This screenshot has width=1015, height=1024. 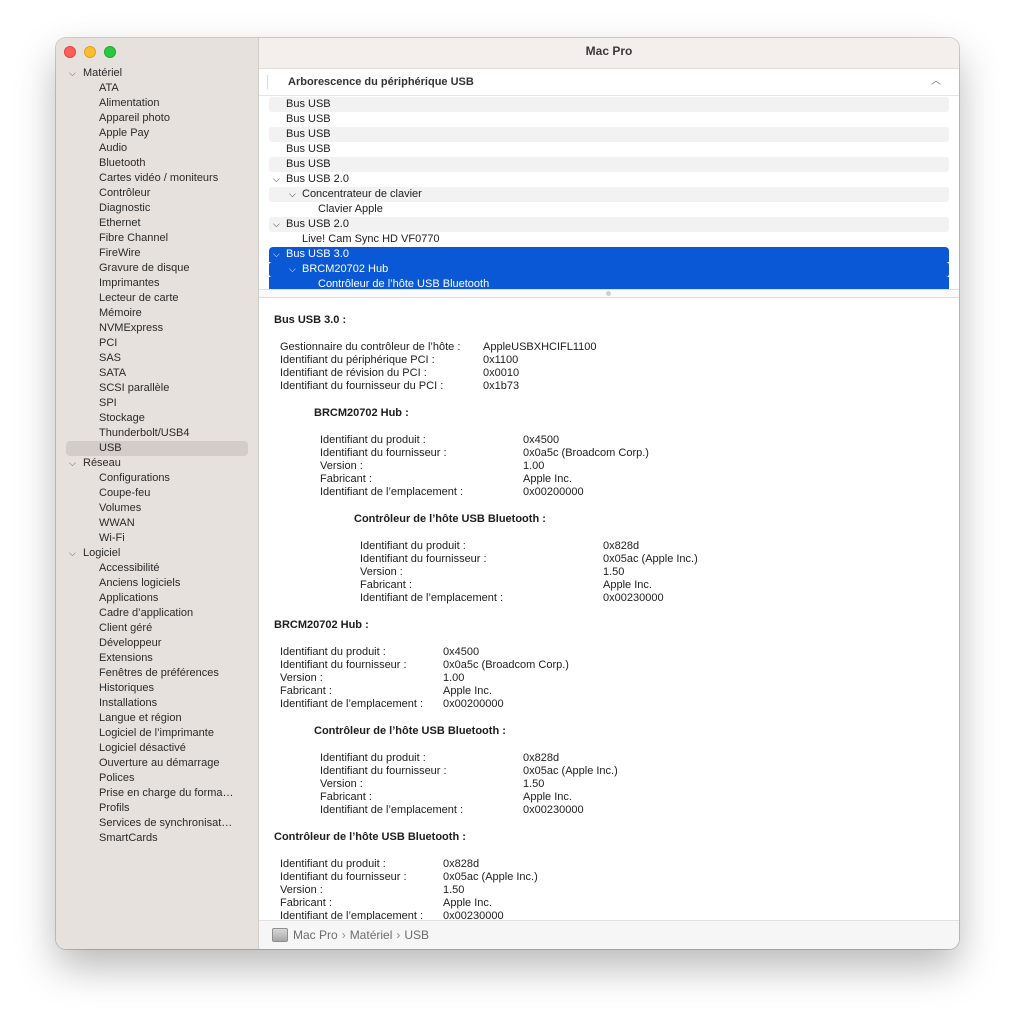 What do you see at coordinates (157, 598) in the screenshot?
I see `sidebar-item-applications: Applications` at bounding box center [157, 598].